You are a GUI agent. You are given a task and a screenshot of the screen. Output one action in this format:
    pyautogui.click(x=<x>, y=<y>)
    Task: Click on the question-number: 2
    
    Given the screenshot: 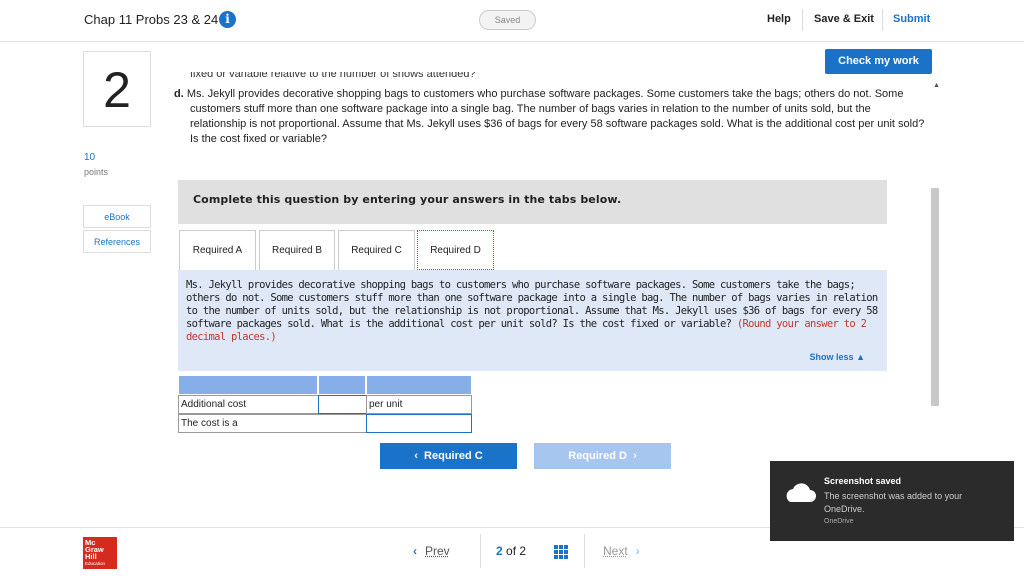 What is the action you would take?
    pyautogui.click(x=117, y=89)
    